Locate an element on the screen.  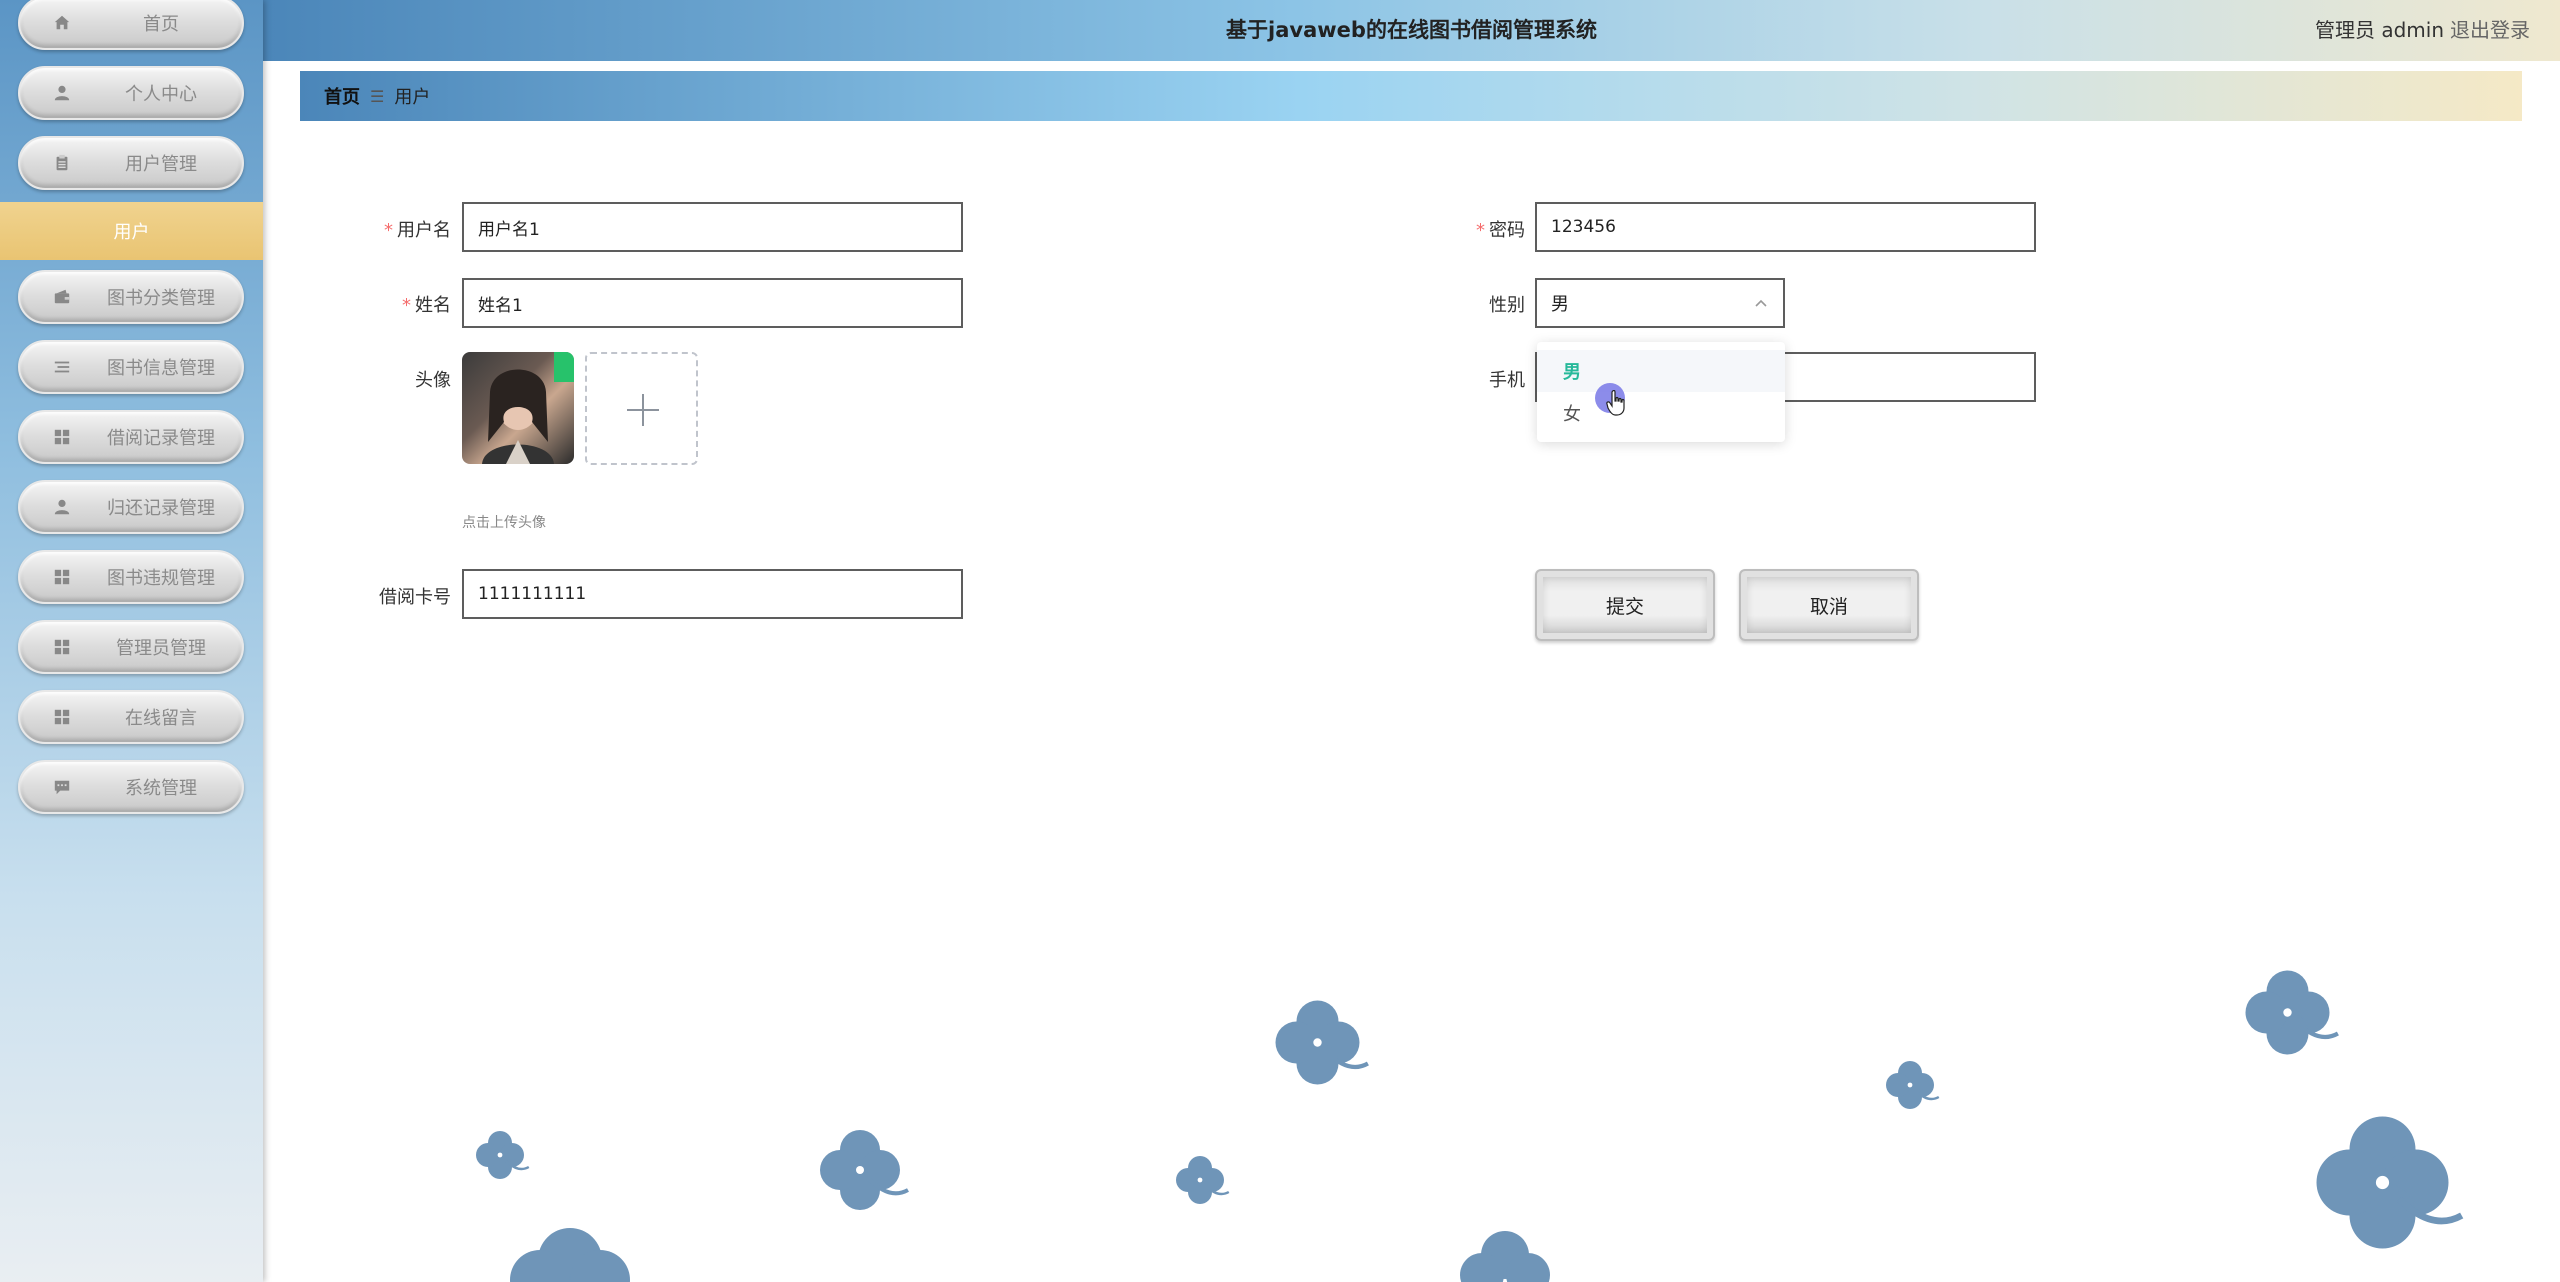
gender-option-female: 女 is located at coordinates (1661, 413).